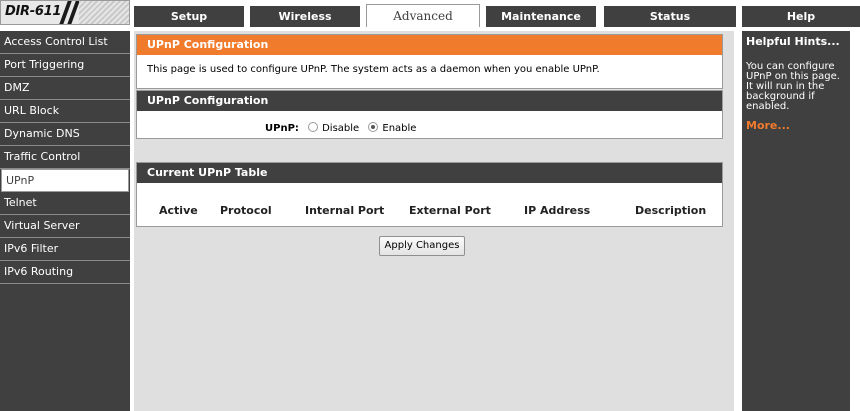  What do you see at coordinates (429, 101) in the screenshot?
I see `upnp-config-title: UPnP Configuration` at bounding box center [429, 101].